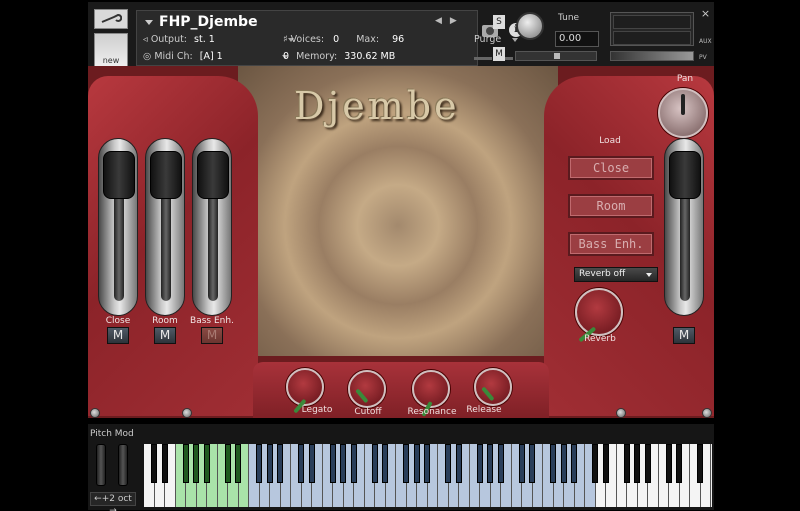  Describe the element at coordinates (208, 22) in the screenshot. I see `instrument-name: FHP_Djembe` at that location.